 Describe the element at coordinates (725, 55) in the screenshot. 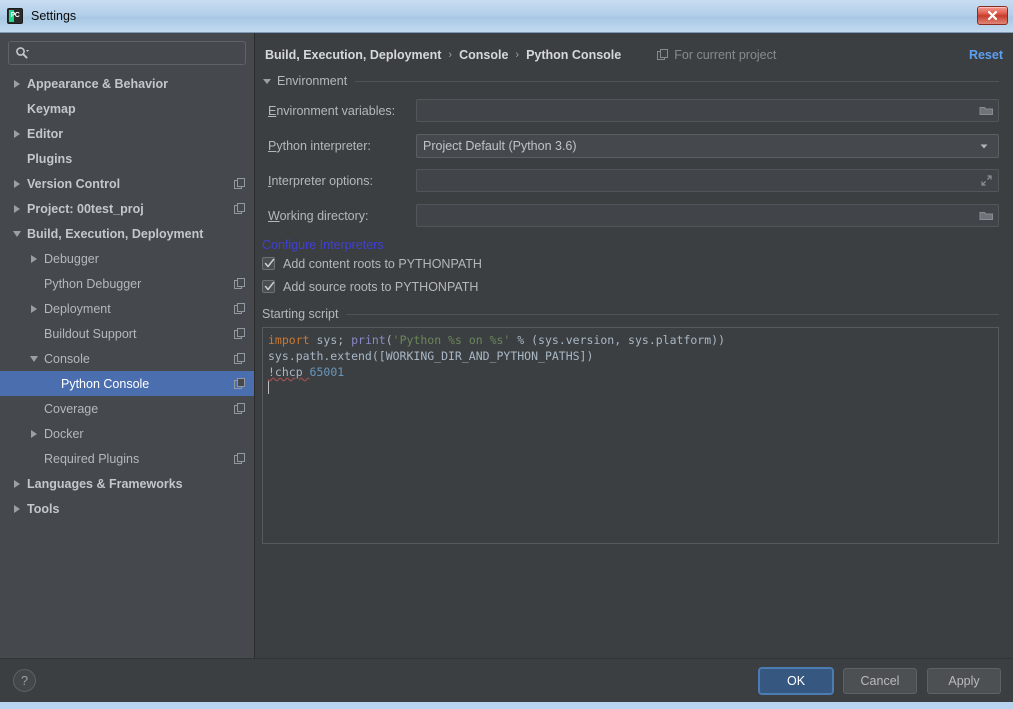

I see `scope-label: For current project` at that location.